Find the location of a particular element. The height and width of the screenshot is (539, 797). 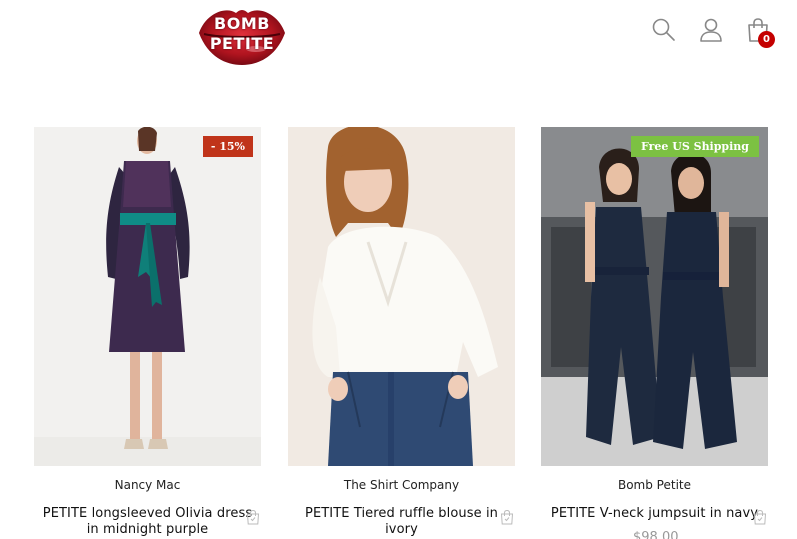

bomb-petite-logo: BOMB PETITE is located at coordinates (242, 35).